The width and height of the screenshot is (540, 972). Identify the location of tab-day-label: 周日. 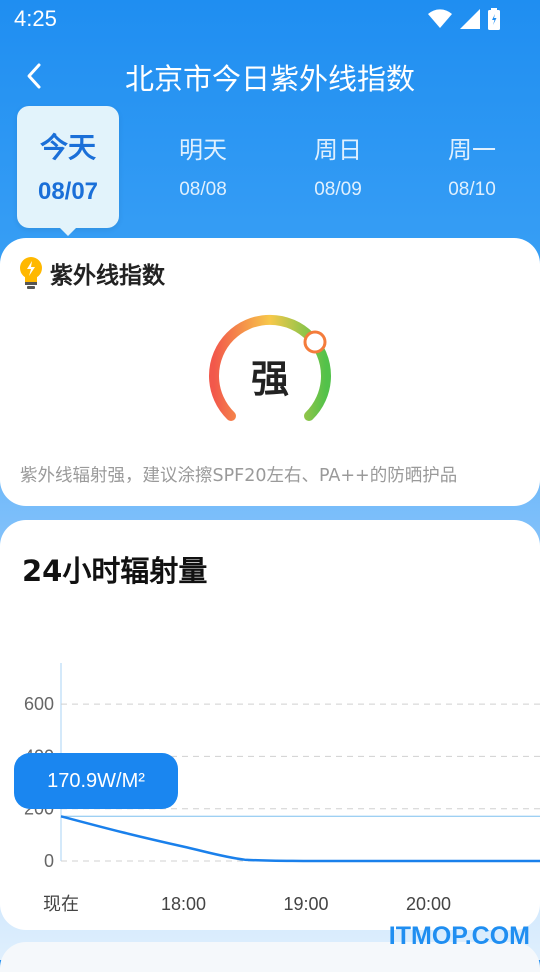
(338, 147).